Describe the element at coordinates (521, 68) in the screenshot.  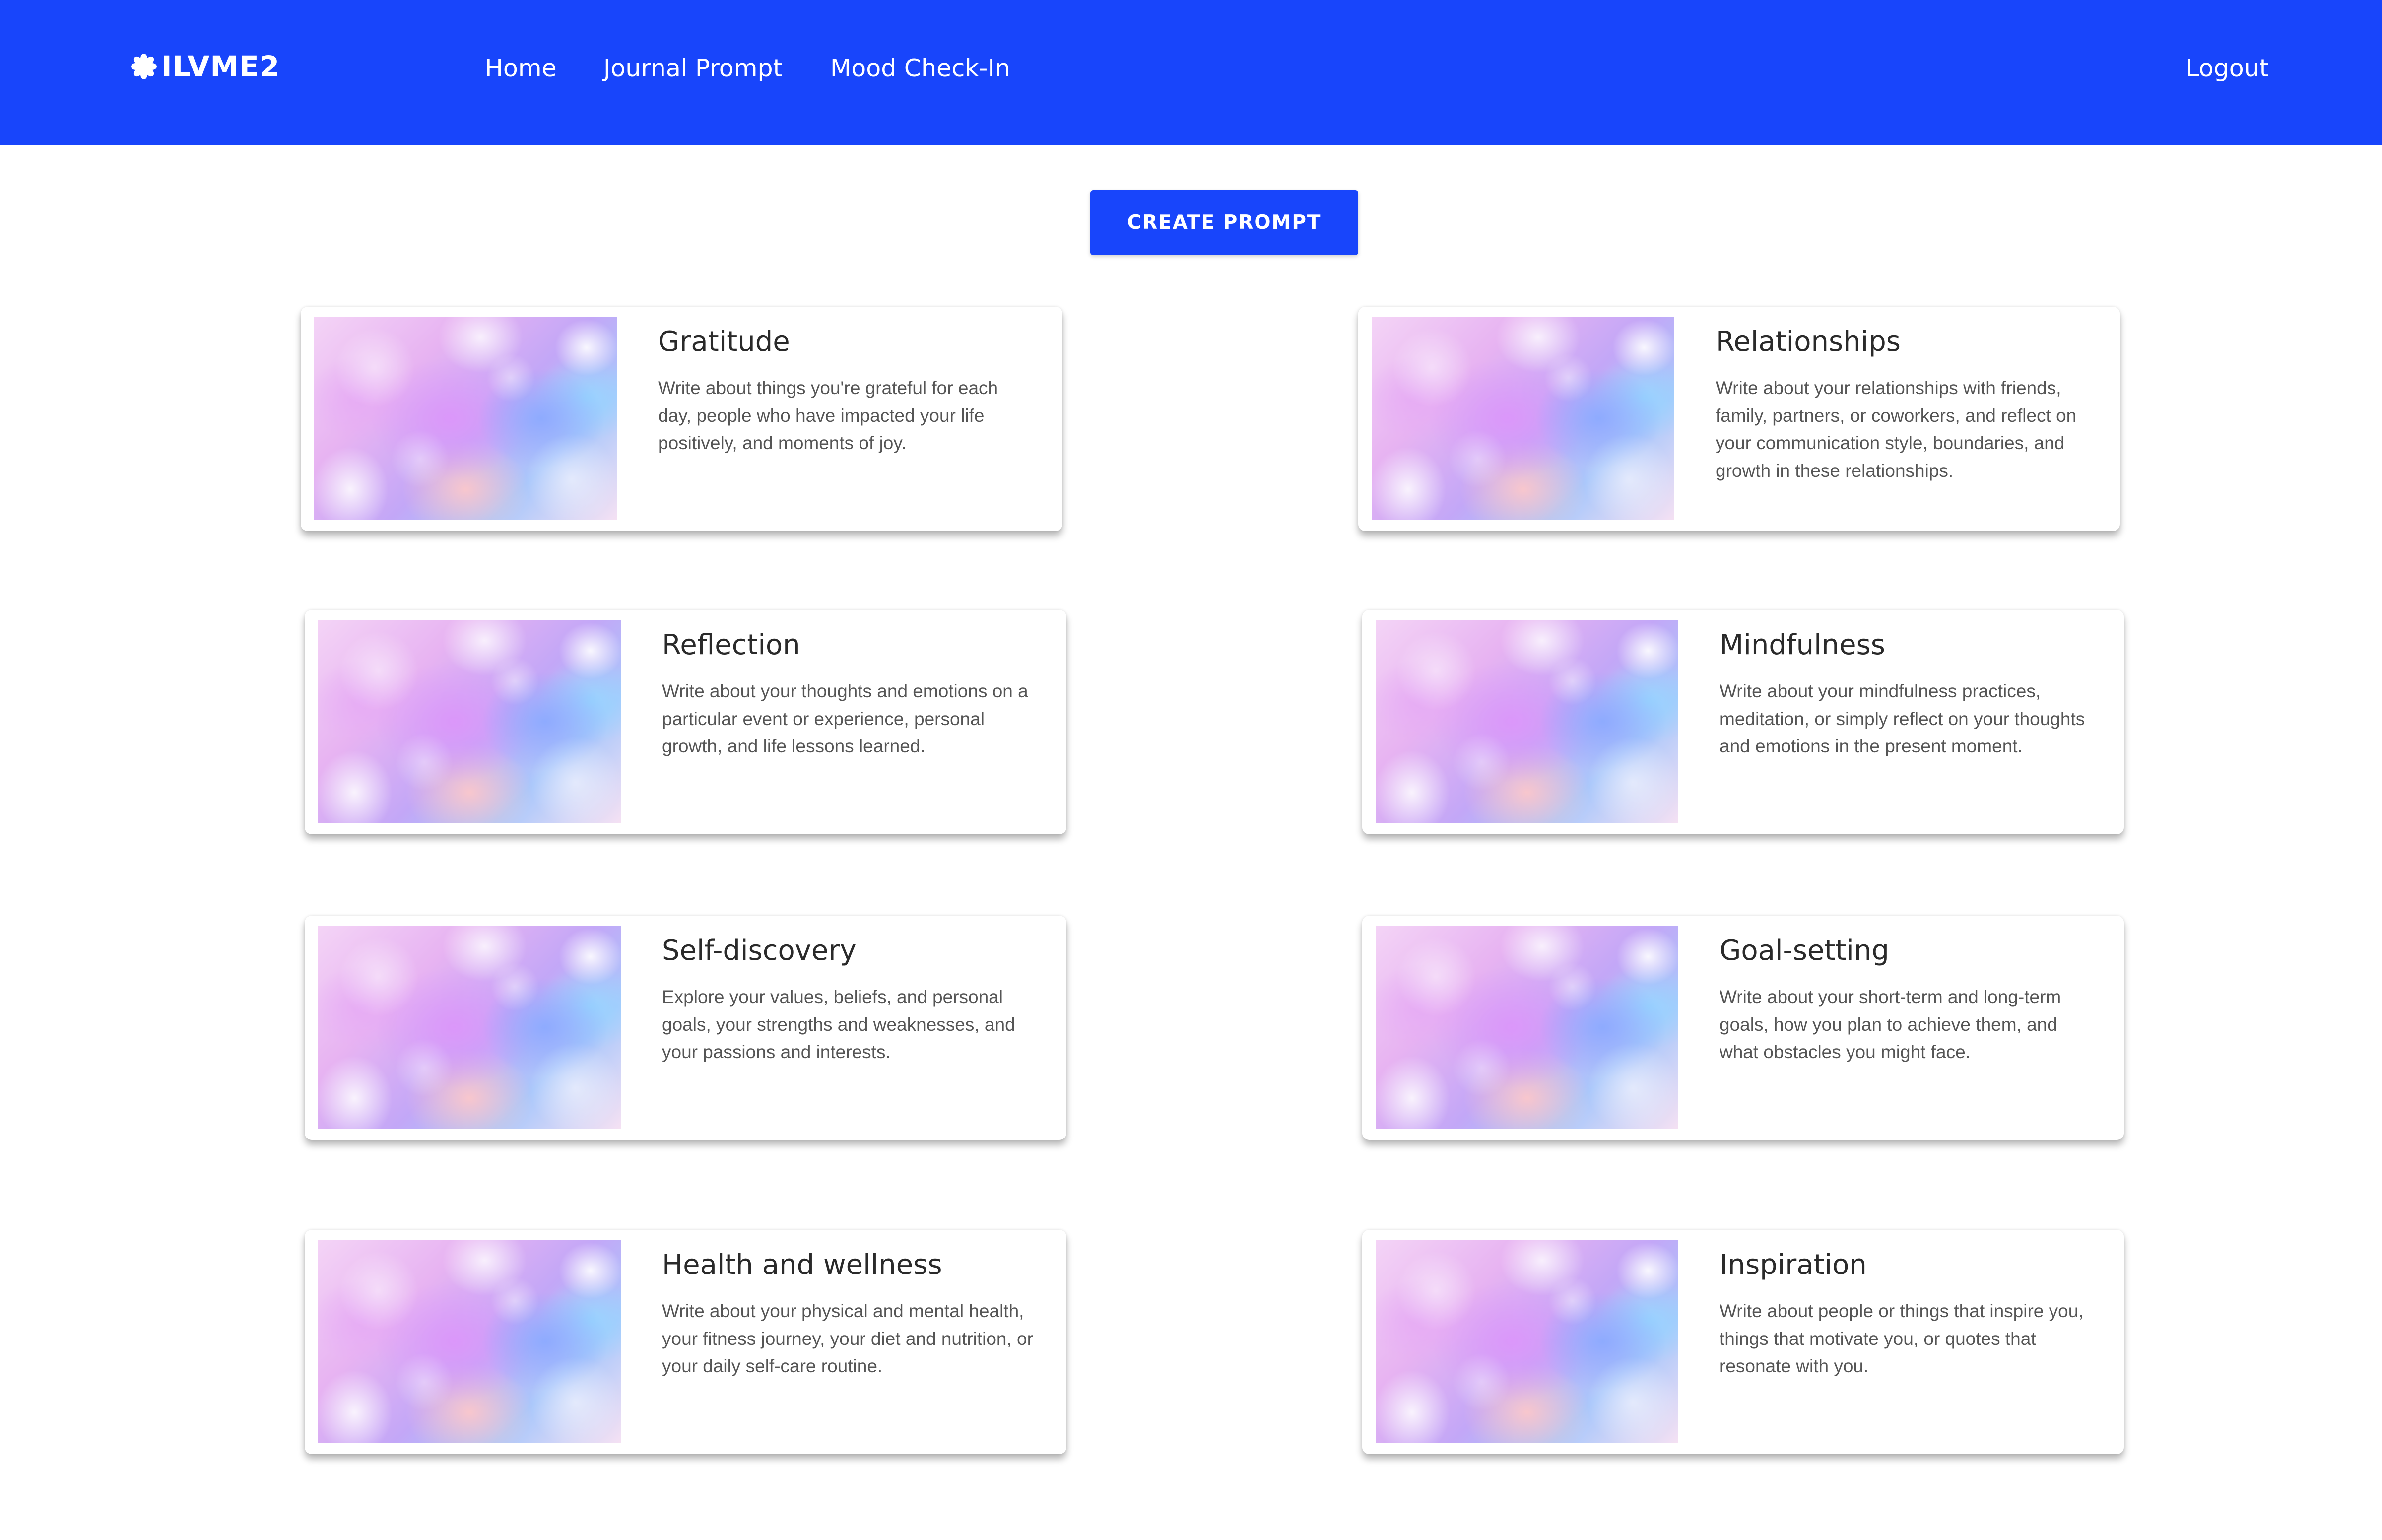
I see `nav-link-home: Home` at that location.